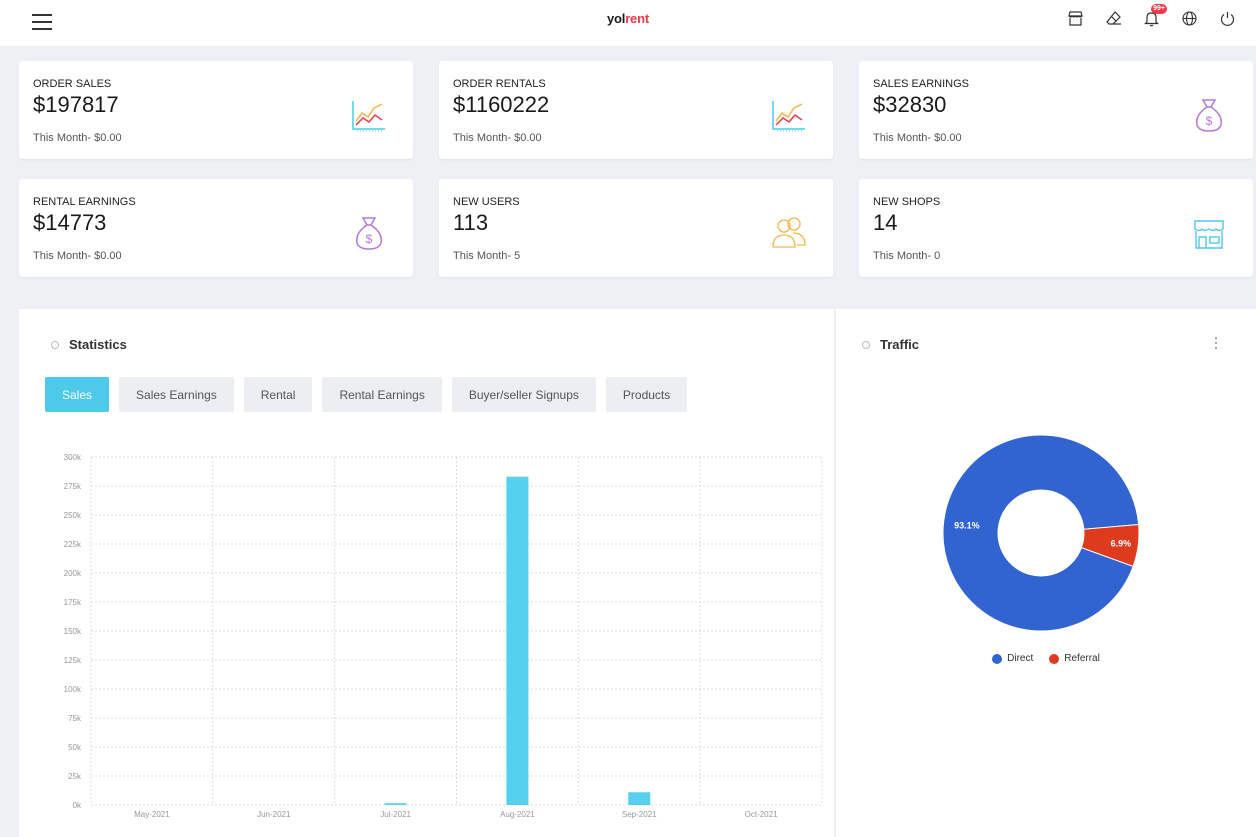 The image size is (1256, 837). What do you see at coordinates (646, 394) in the screenshot?
I see `tab-products: Products` at bounding box center [646, 394].